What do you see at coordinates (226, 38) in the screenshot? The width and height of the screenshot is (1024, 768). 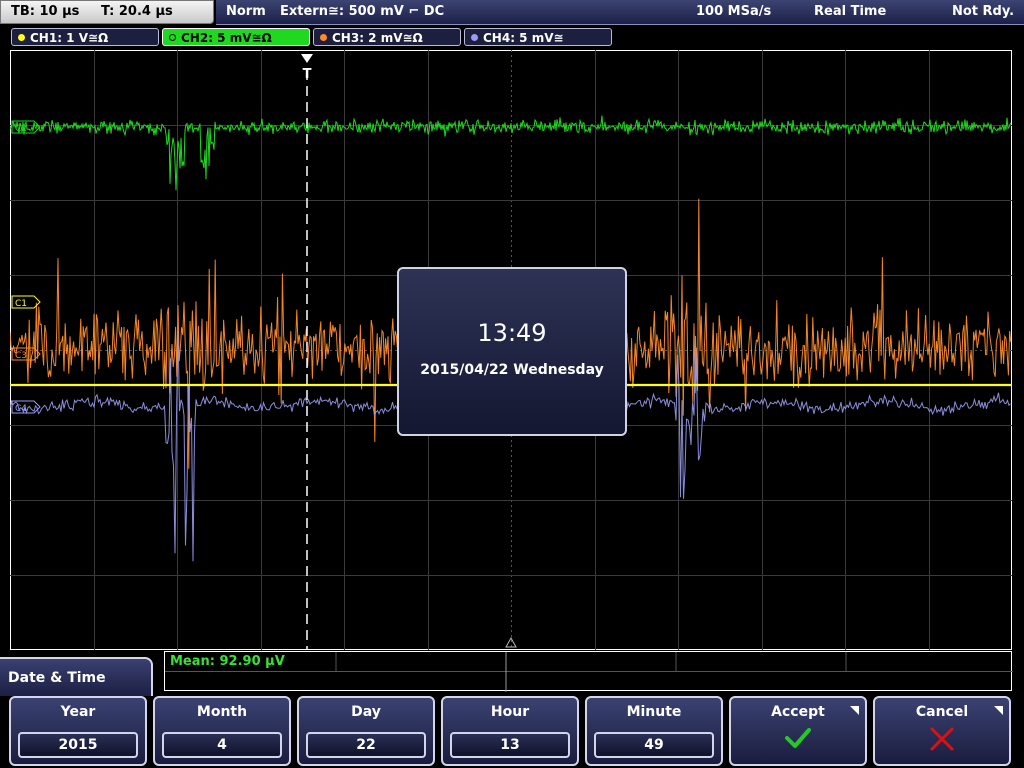 I see `ch2-label: CH2: 5 mV≅Ω` at bounding box center [226, 38].